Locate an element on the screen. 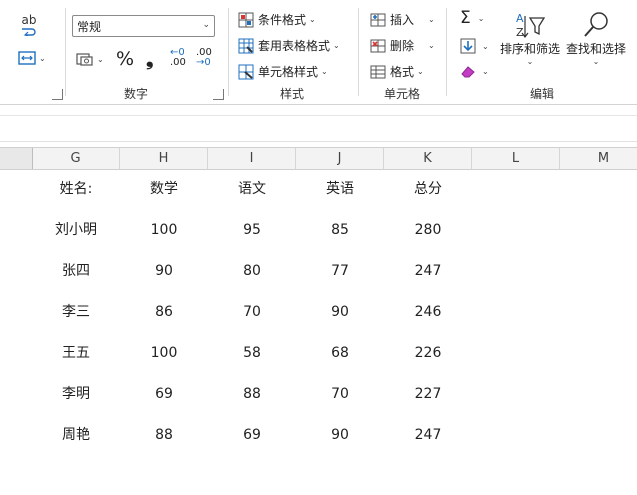  format-as-table-button: 套用表格格式 ⌄ is located at coordinates (289, 45).